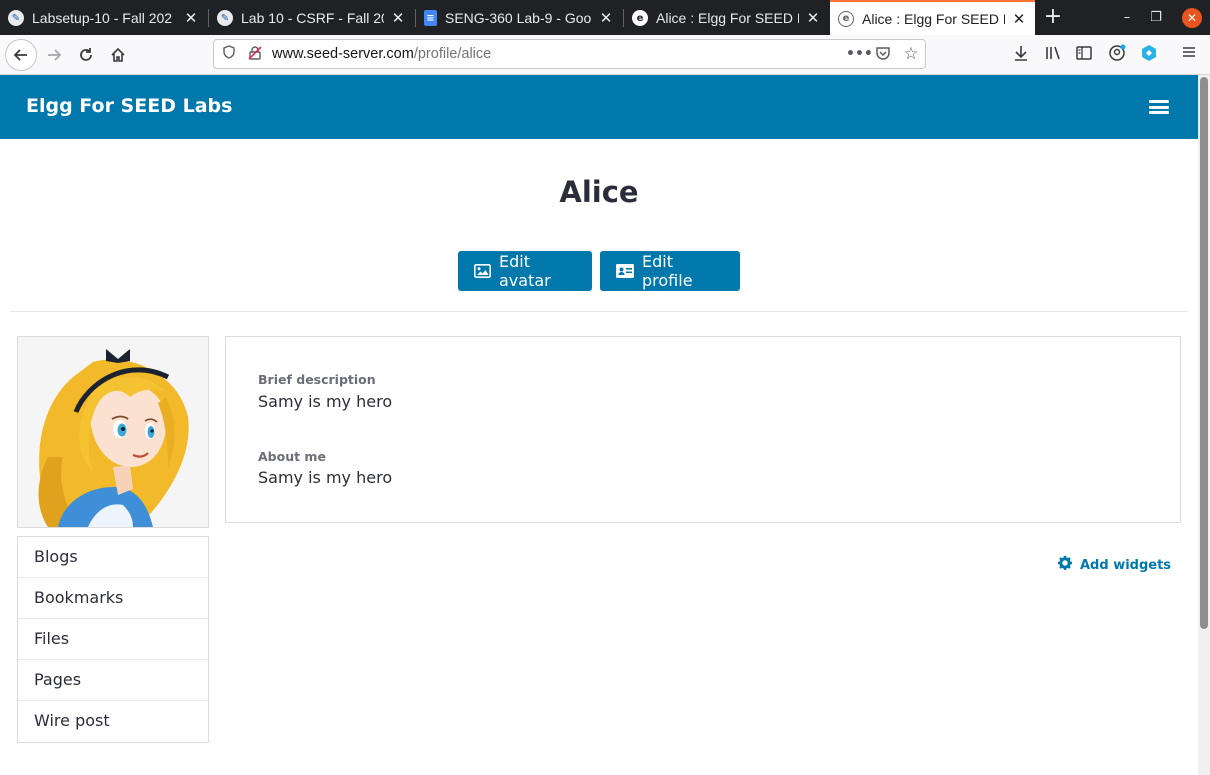 The image size is (1210, 775). Describe the element at coordinates (1053, 54) in the screenshot. I see `library-icon` at that location.